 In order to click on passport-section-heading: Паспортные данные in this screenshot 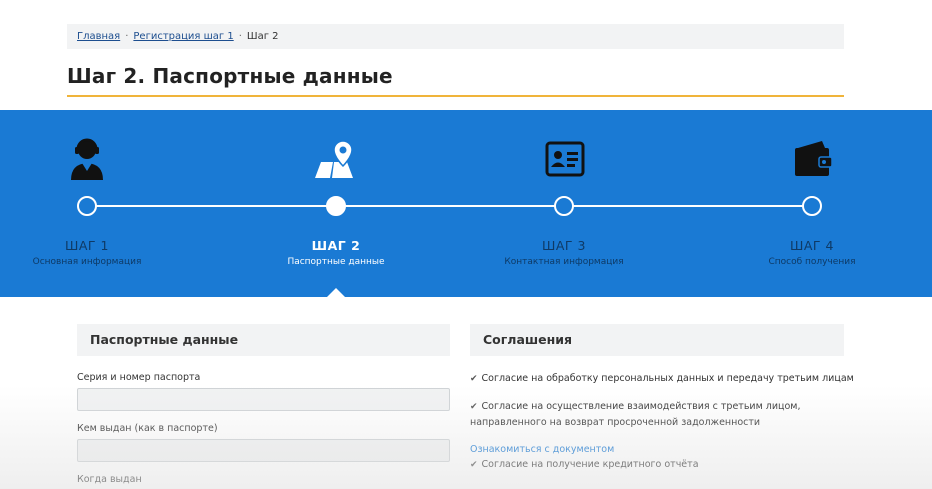, I will do `click(263, 340)`.